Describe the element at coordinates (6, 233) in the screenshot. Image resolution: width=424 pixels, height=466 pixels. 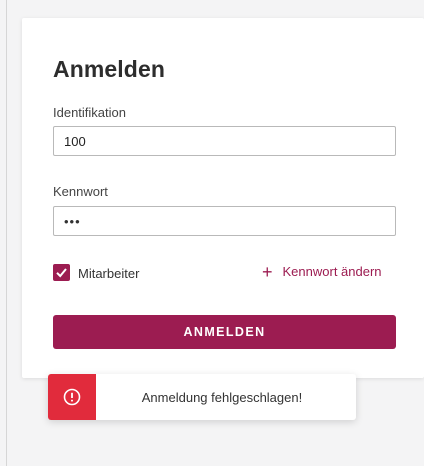
I see `window-edge` at that location.